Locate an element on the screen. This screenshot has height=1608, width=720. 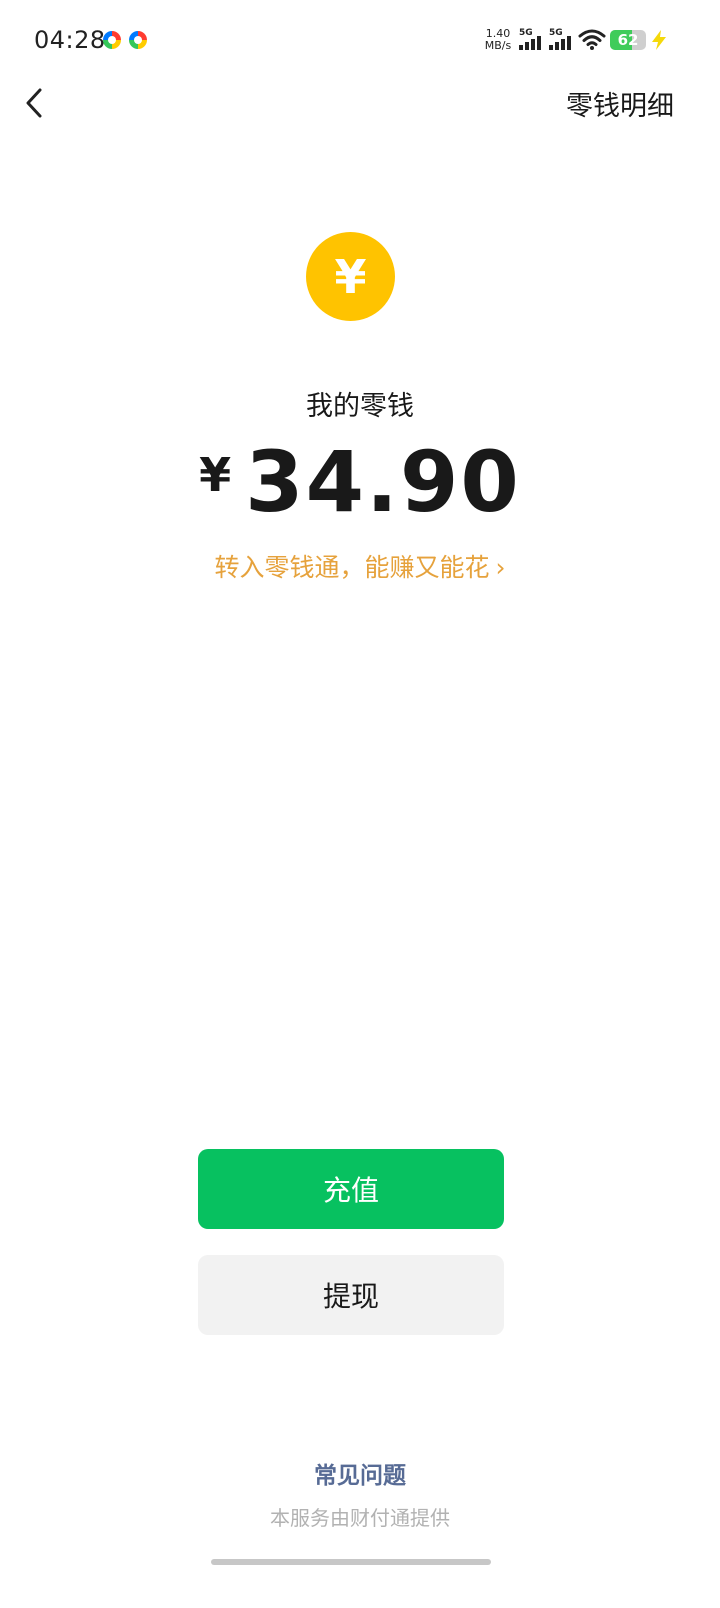
wifi-icon is located at coordinates (592, 39).